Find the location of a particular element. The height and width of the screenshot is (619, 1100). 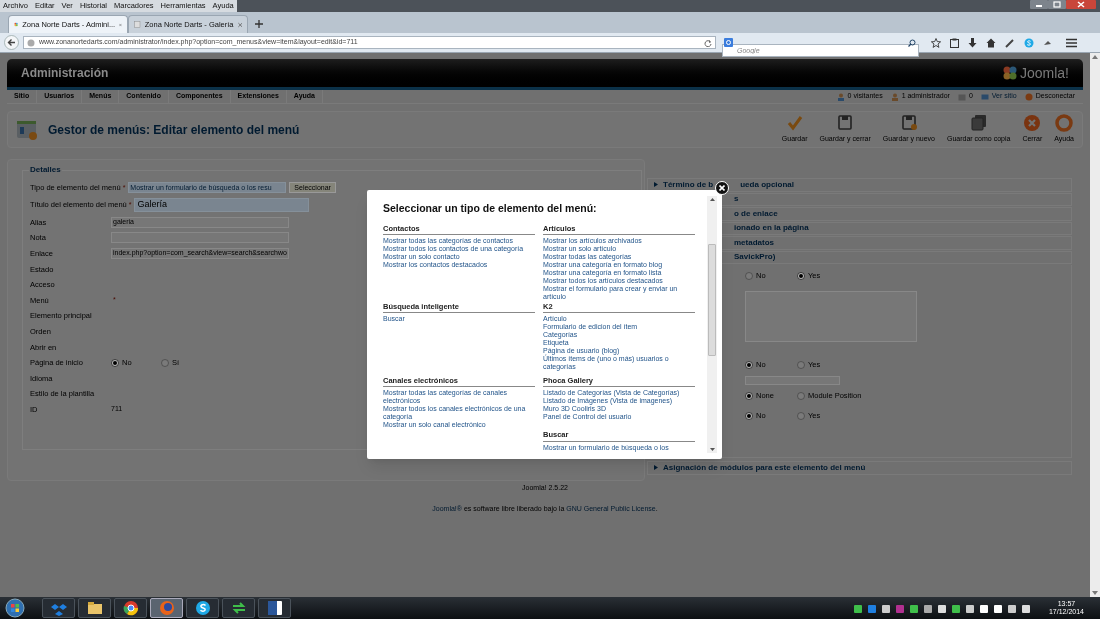

logo-text: Joomla! is located at coordinates (1044, 73).